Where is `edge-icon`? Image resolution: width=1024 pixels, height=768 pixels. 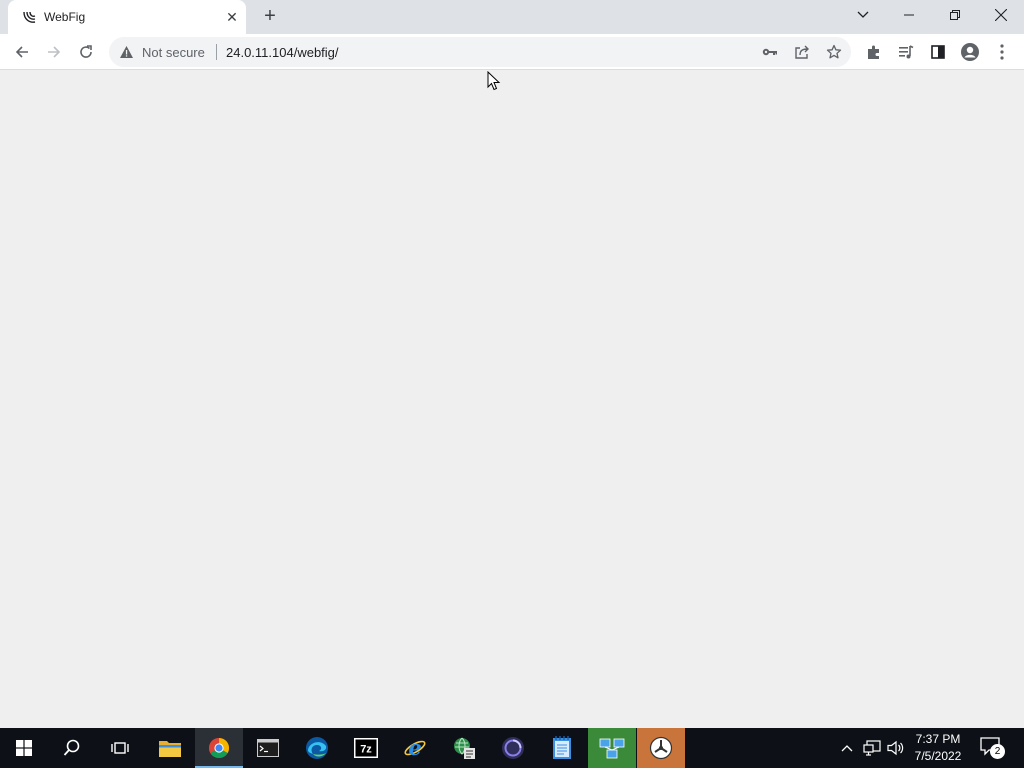 edge-icon is located at coordinates (317, 748).